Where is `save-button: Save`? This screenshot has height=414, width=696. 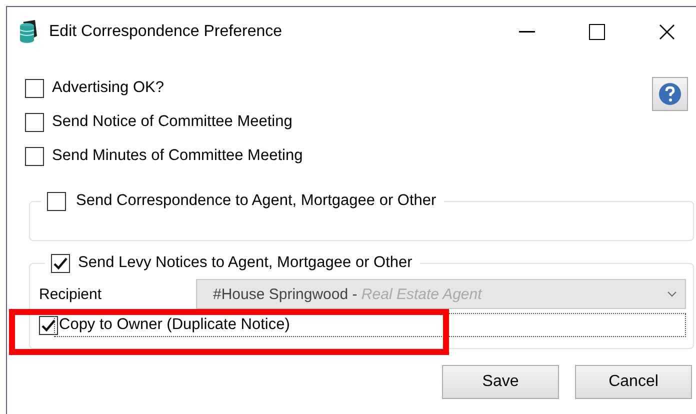 save-button: Save is located at coordinates (500, 382).